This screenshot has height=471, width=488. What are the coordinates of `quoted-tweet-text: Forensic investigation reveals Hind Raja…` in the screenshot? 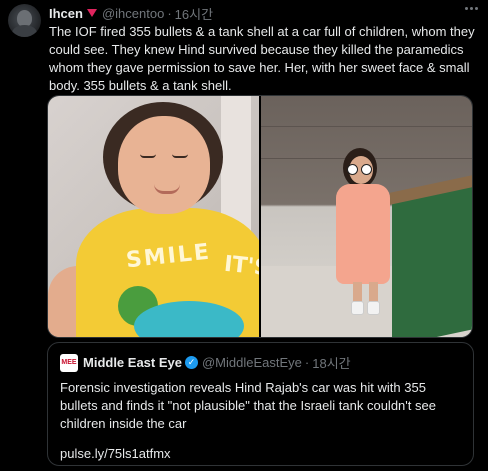 It's located at (248, 405).